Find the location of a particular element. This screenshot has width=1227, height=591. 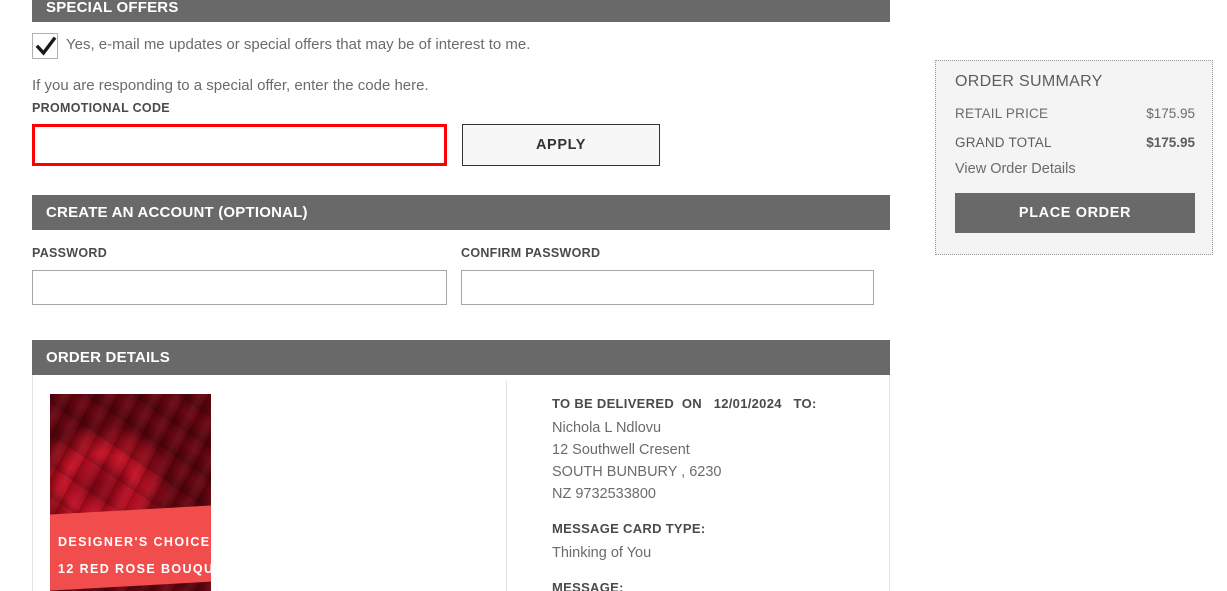

delivery-heading-on: ON is located at coordinates (691, 403).